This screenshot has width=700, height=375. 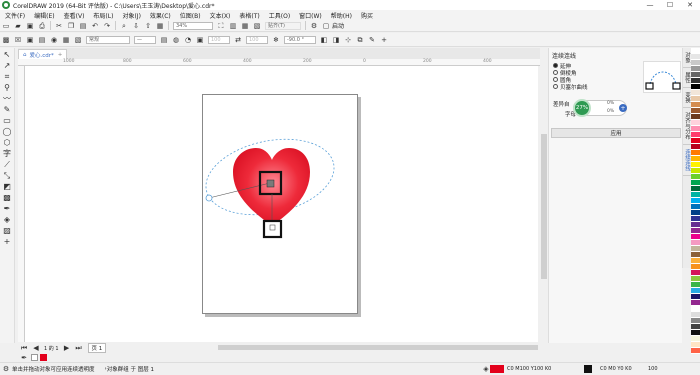 What do you see at coordinates (623, 108) in the screenshot?
I see `add-circle-icon: +` at bounding box center [623, 108].